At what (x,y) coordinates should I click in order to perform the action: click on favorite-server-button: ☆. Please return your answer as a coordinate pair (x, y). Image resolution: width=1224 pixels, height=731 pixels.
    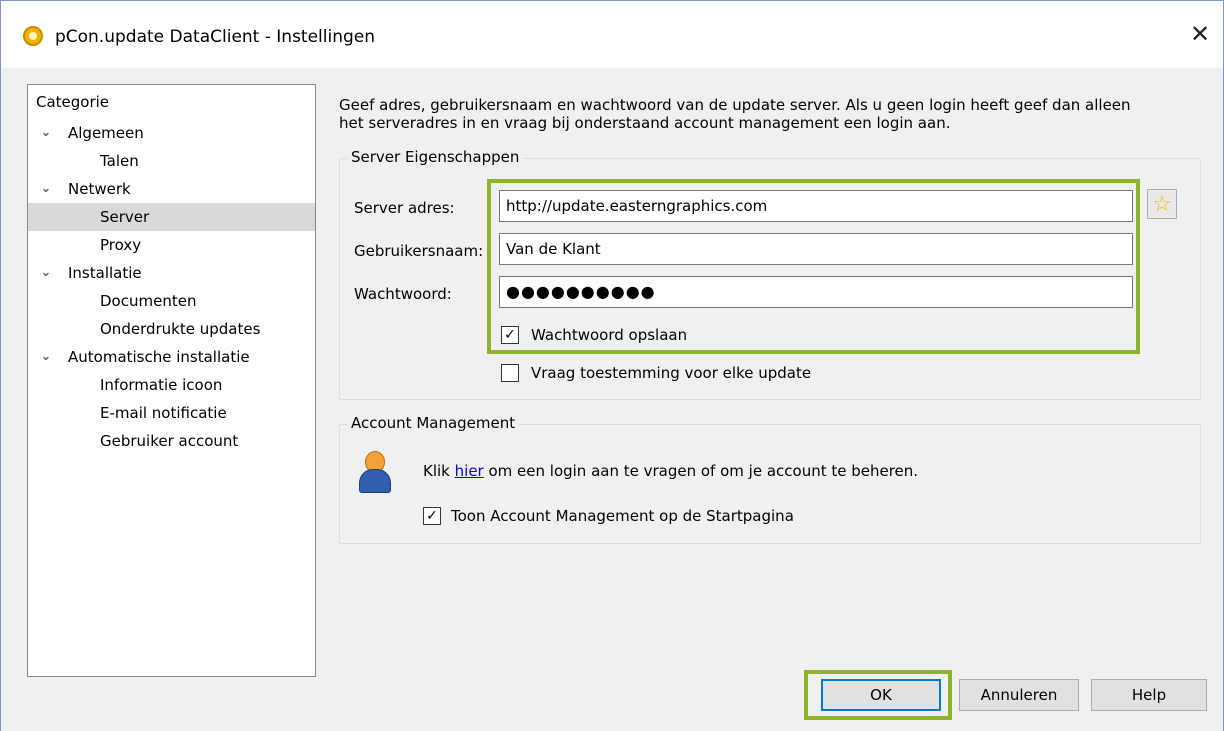
    Looking at the image, I should click on (1162, 204).